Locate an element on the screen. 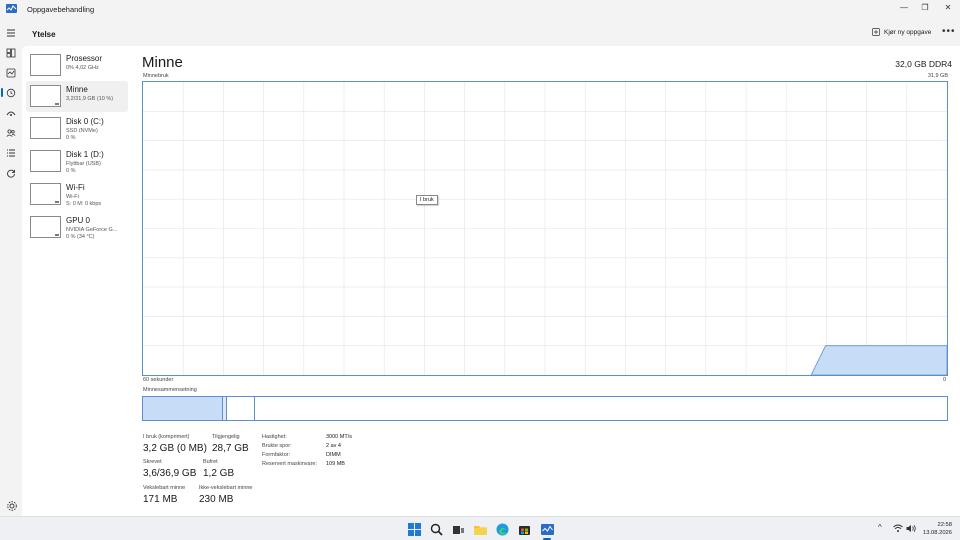  device-item-memory: Minne 3,2/31,9 GB (10 %) is located at coordinates (77, 96).